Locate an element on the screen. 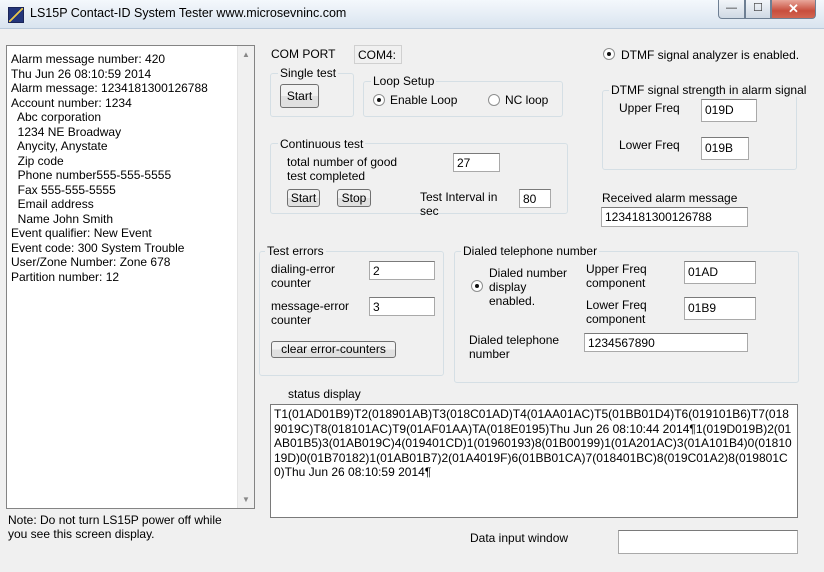 The width and height of the screenshot is (824, 572). dialed-number-title: Dialed telephone number is located at coordinates (530, 251).